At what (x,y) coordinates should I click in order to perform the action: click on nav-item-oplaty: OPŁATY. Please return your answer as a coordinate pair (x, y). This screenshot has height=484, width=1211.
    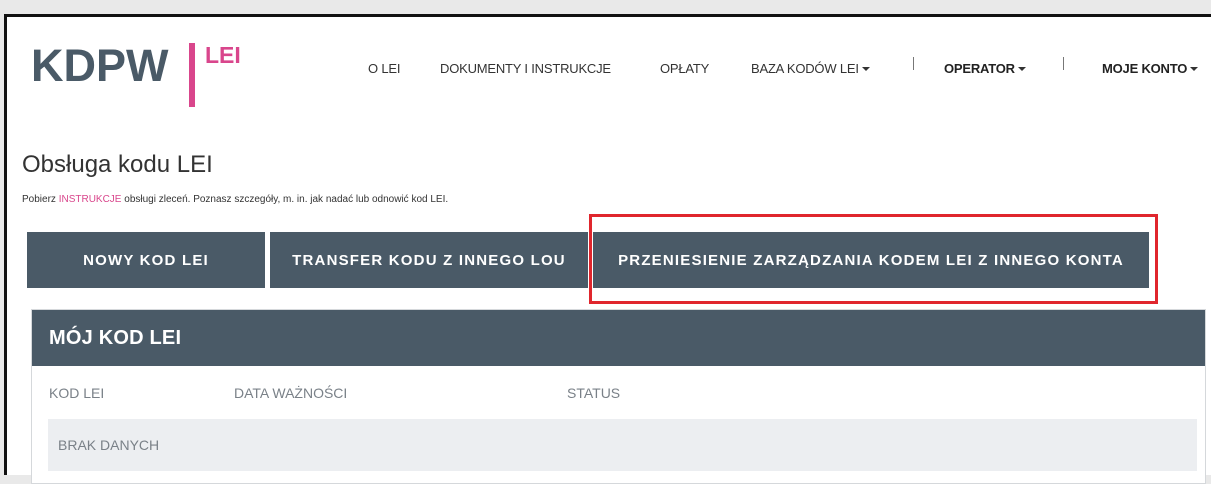
    Looking at the image, I should click on (684, 68).